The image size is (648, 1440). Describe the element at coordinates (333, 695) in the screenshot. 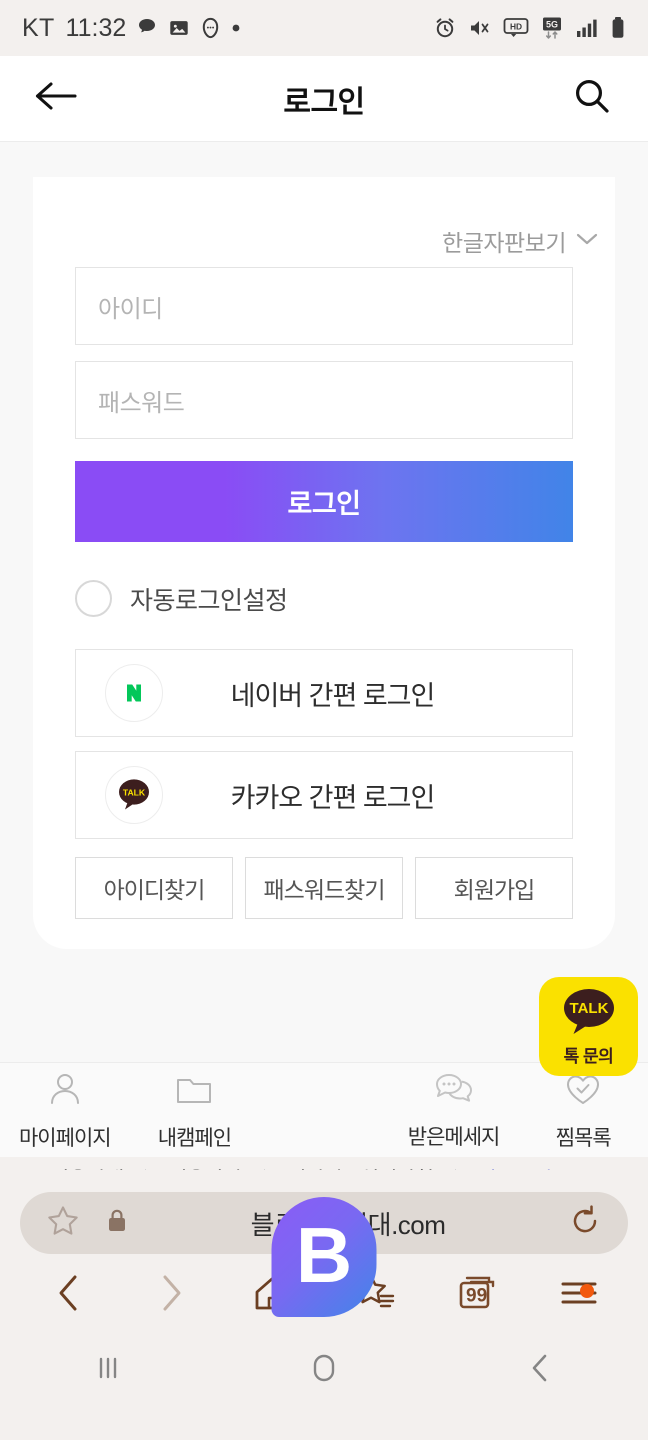

I see `naver-login-label: 네이버 간편 로그인` at that location.